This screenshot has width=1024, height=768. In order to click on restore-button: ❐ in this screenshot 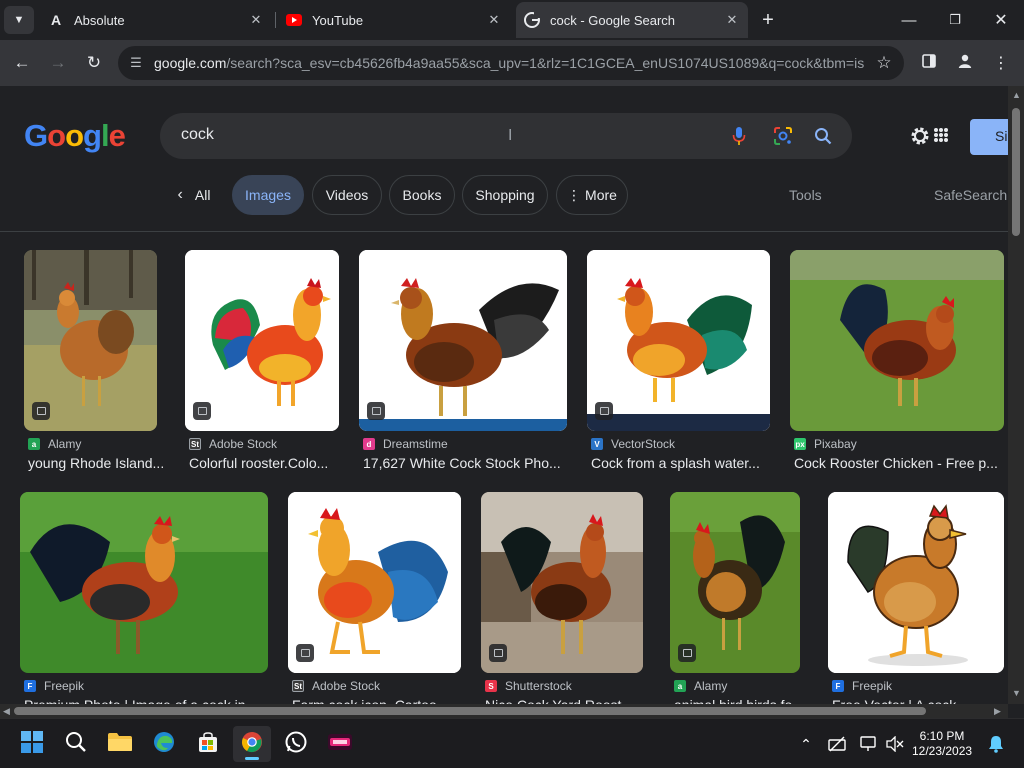, I will do `click(955, 20)`.